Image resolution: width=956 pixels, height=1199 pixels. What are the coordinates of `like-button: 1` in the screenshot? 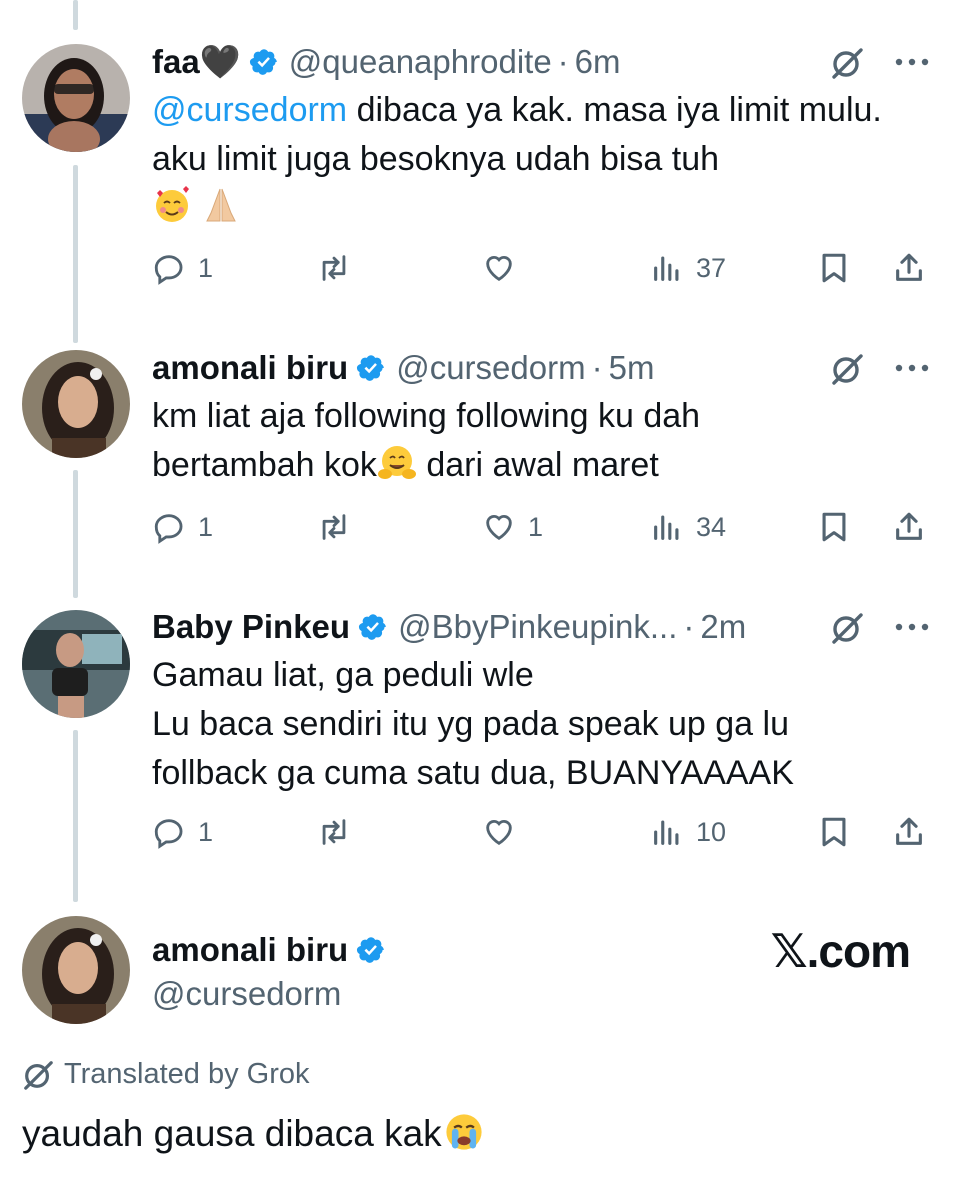 It's located at (512, 527).